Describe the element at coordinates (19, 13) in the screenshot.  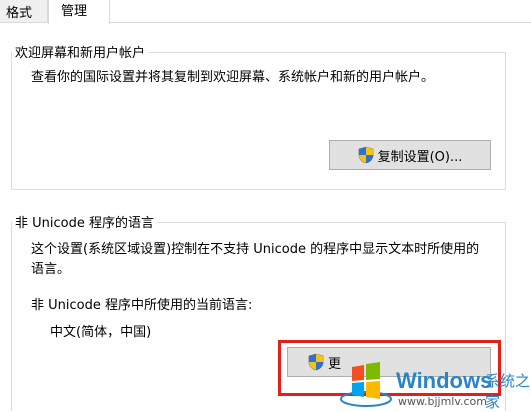
I see `tab-format-label: 格式` at that location.